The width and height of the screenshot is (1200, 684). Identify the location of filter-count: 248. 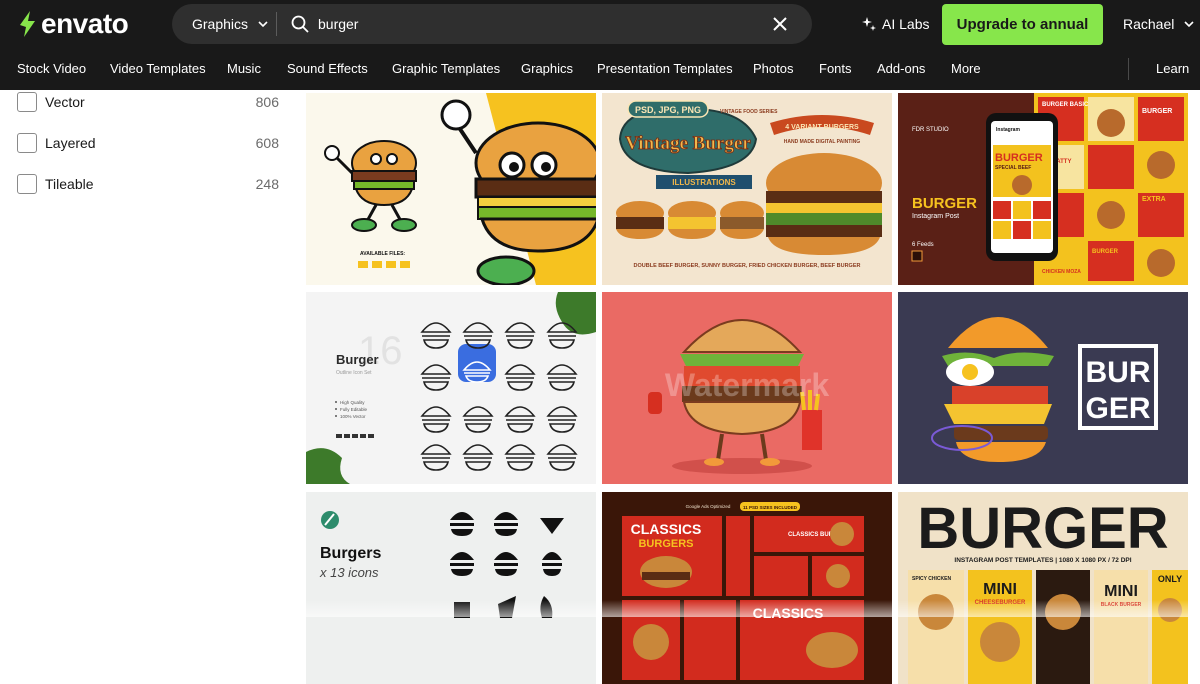
(267, 184).